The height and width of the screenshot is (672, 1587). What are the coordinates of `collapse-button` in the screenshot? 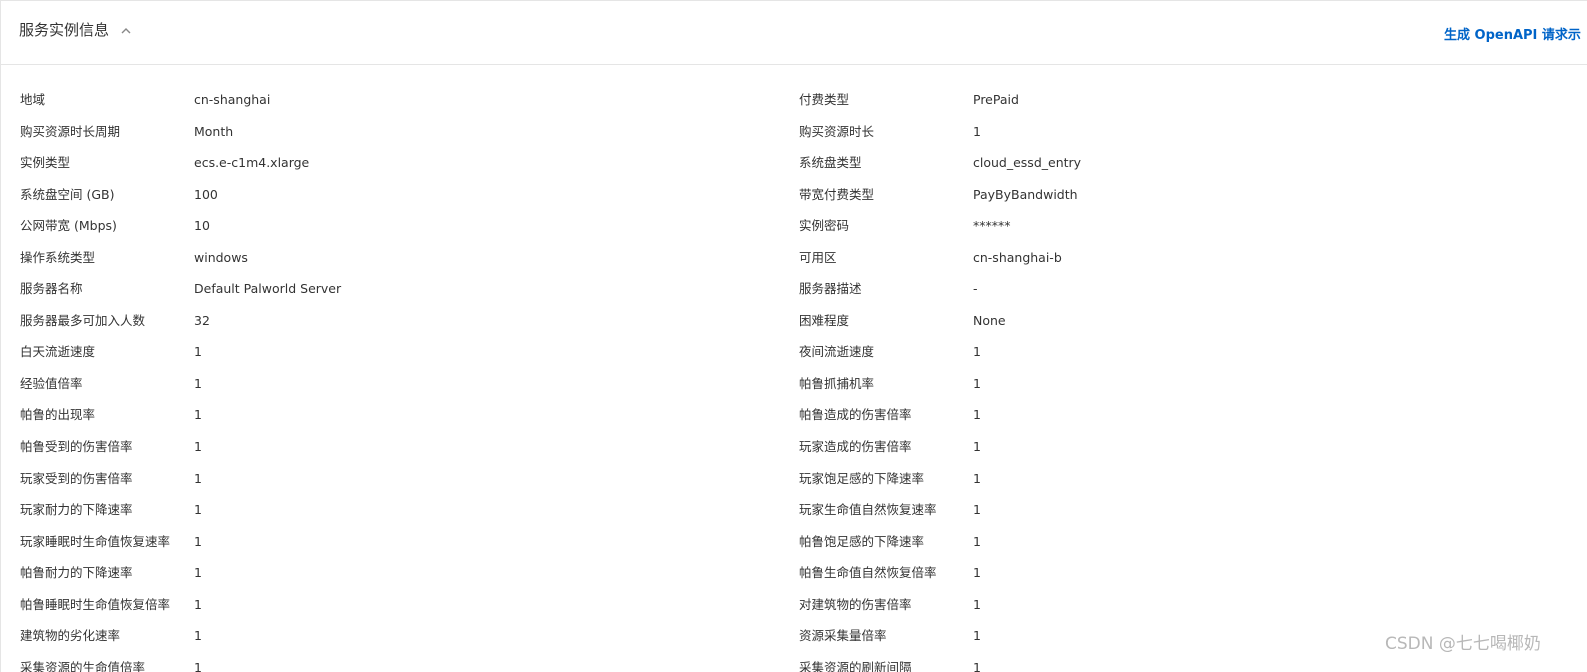 It's located at (126, 30).